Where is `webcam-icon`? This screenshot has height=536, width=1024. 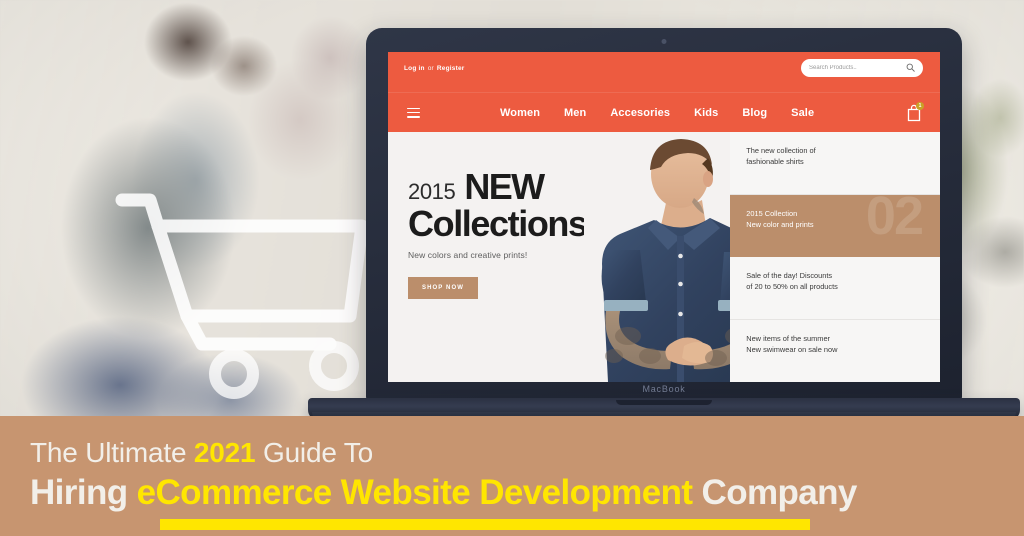
webcam-icon is located at coordinates (664, 41).